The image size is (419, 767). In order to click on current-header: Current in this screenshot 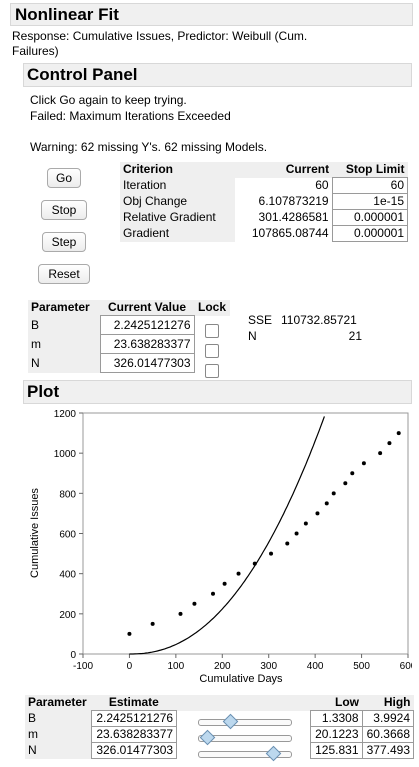, I will do `click(284, 170)`.